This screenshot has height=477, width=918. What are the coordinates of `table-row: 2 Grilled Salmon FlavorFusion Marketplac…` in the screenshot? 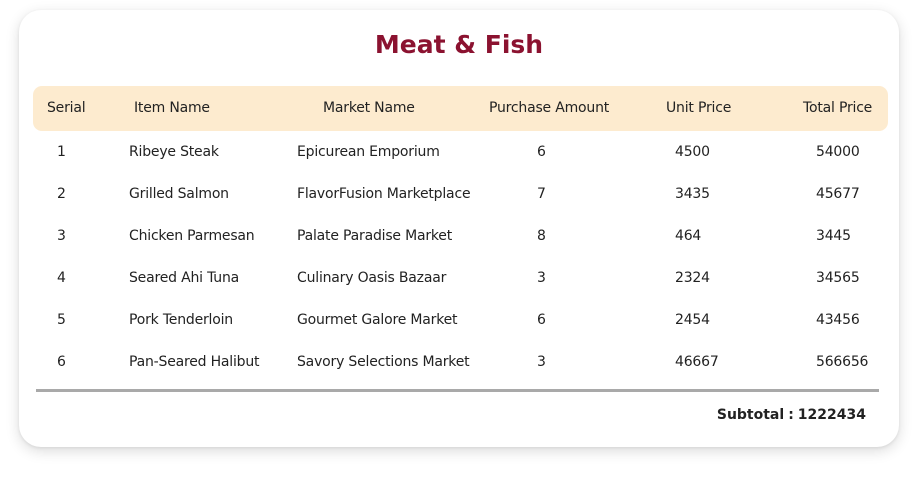 It's located at (460, 196).